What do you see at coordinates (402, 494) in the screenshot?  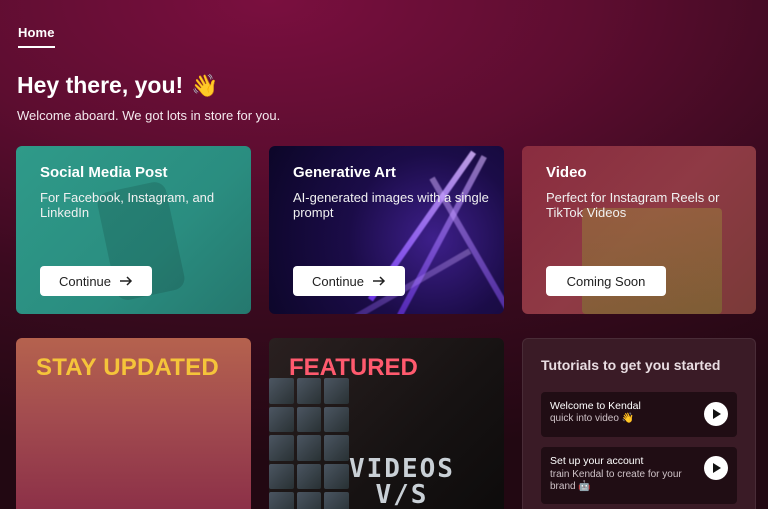 I see `banner-line: V/S` at bounding box center [402, 494].